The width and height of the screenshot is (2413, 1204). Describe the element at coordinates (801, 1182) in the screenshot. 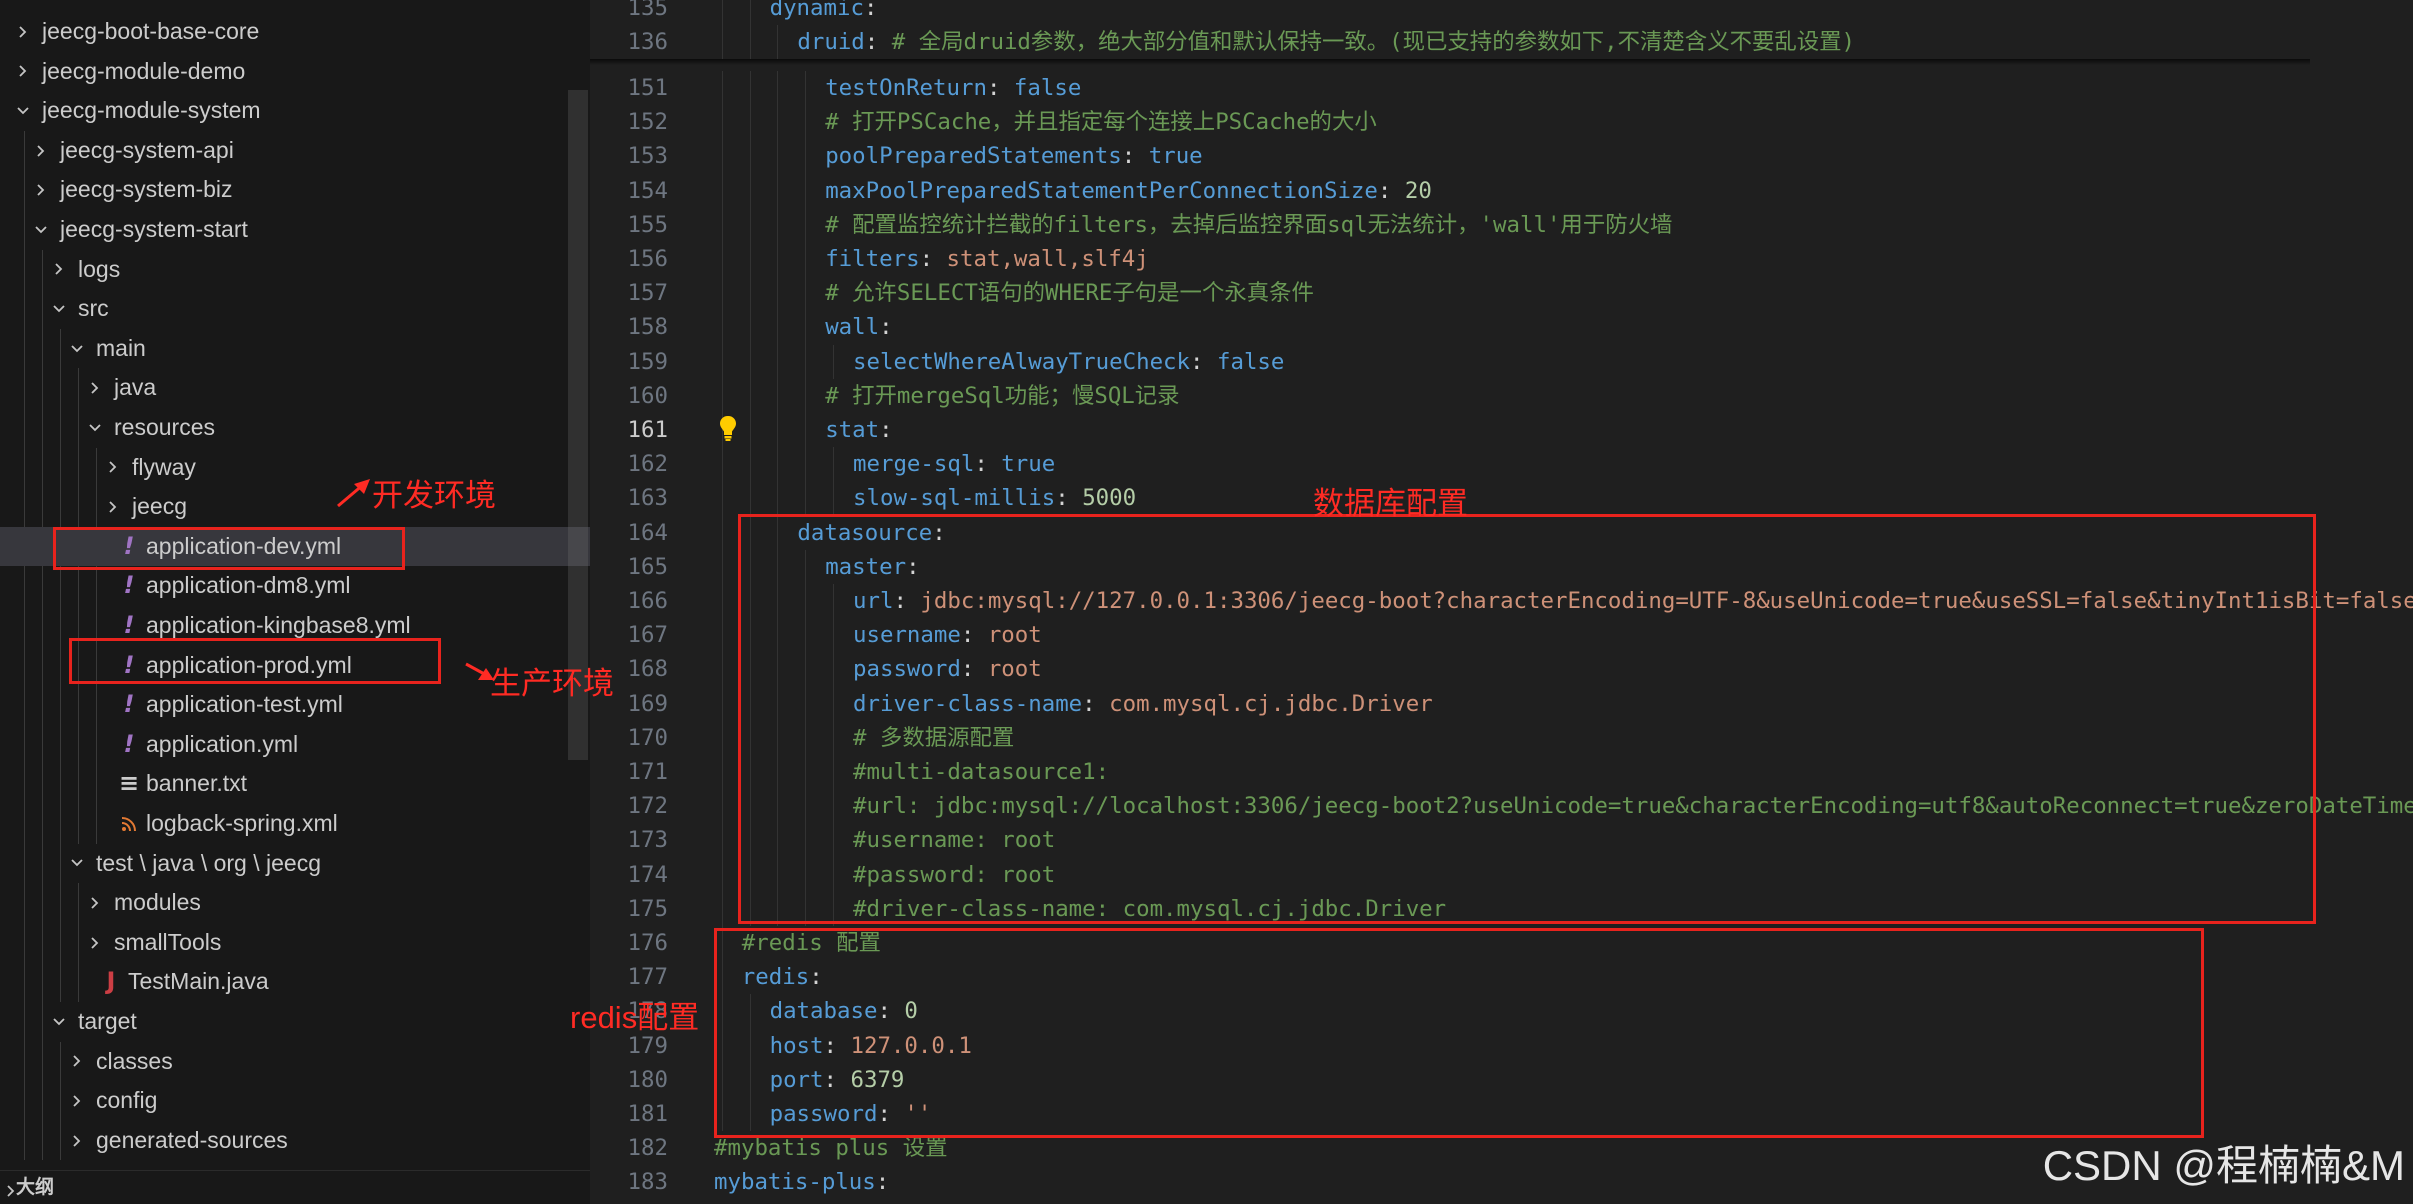

I see `code-text: mybatis-plus:` at that location.